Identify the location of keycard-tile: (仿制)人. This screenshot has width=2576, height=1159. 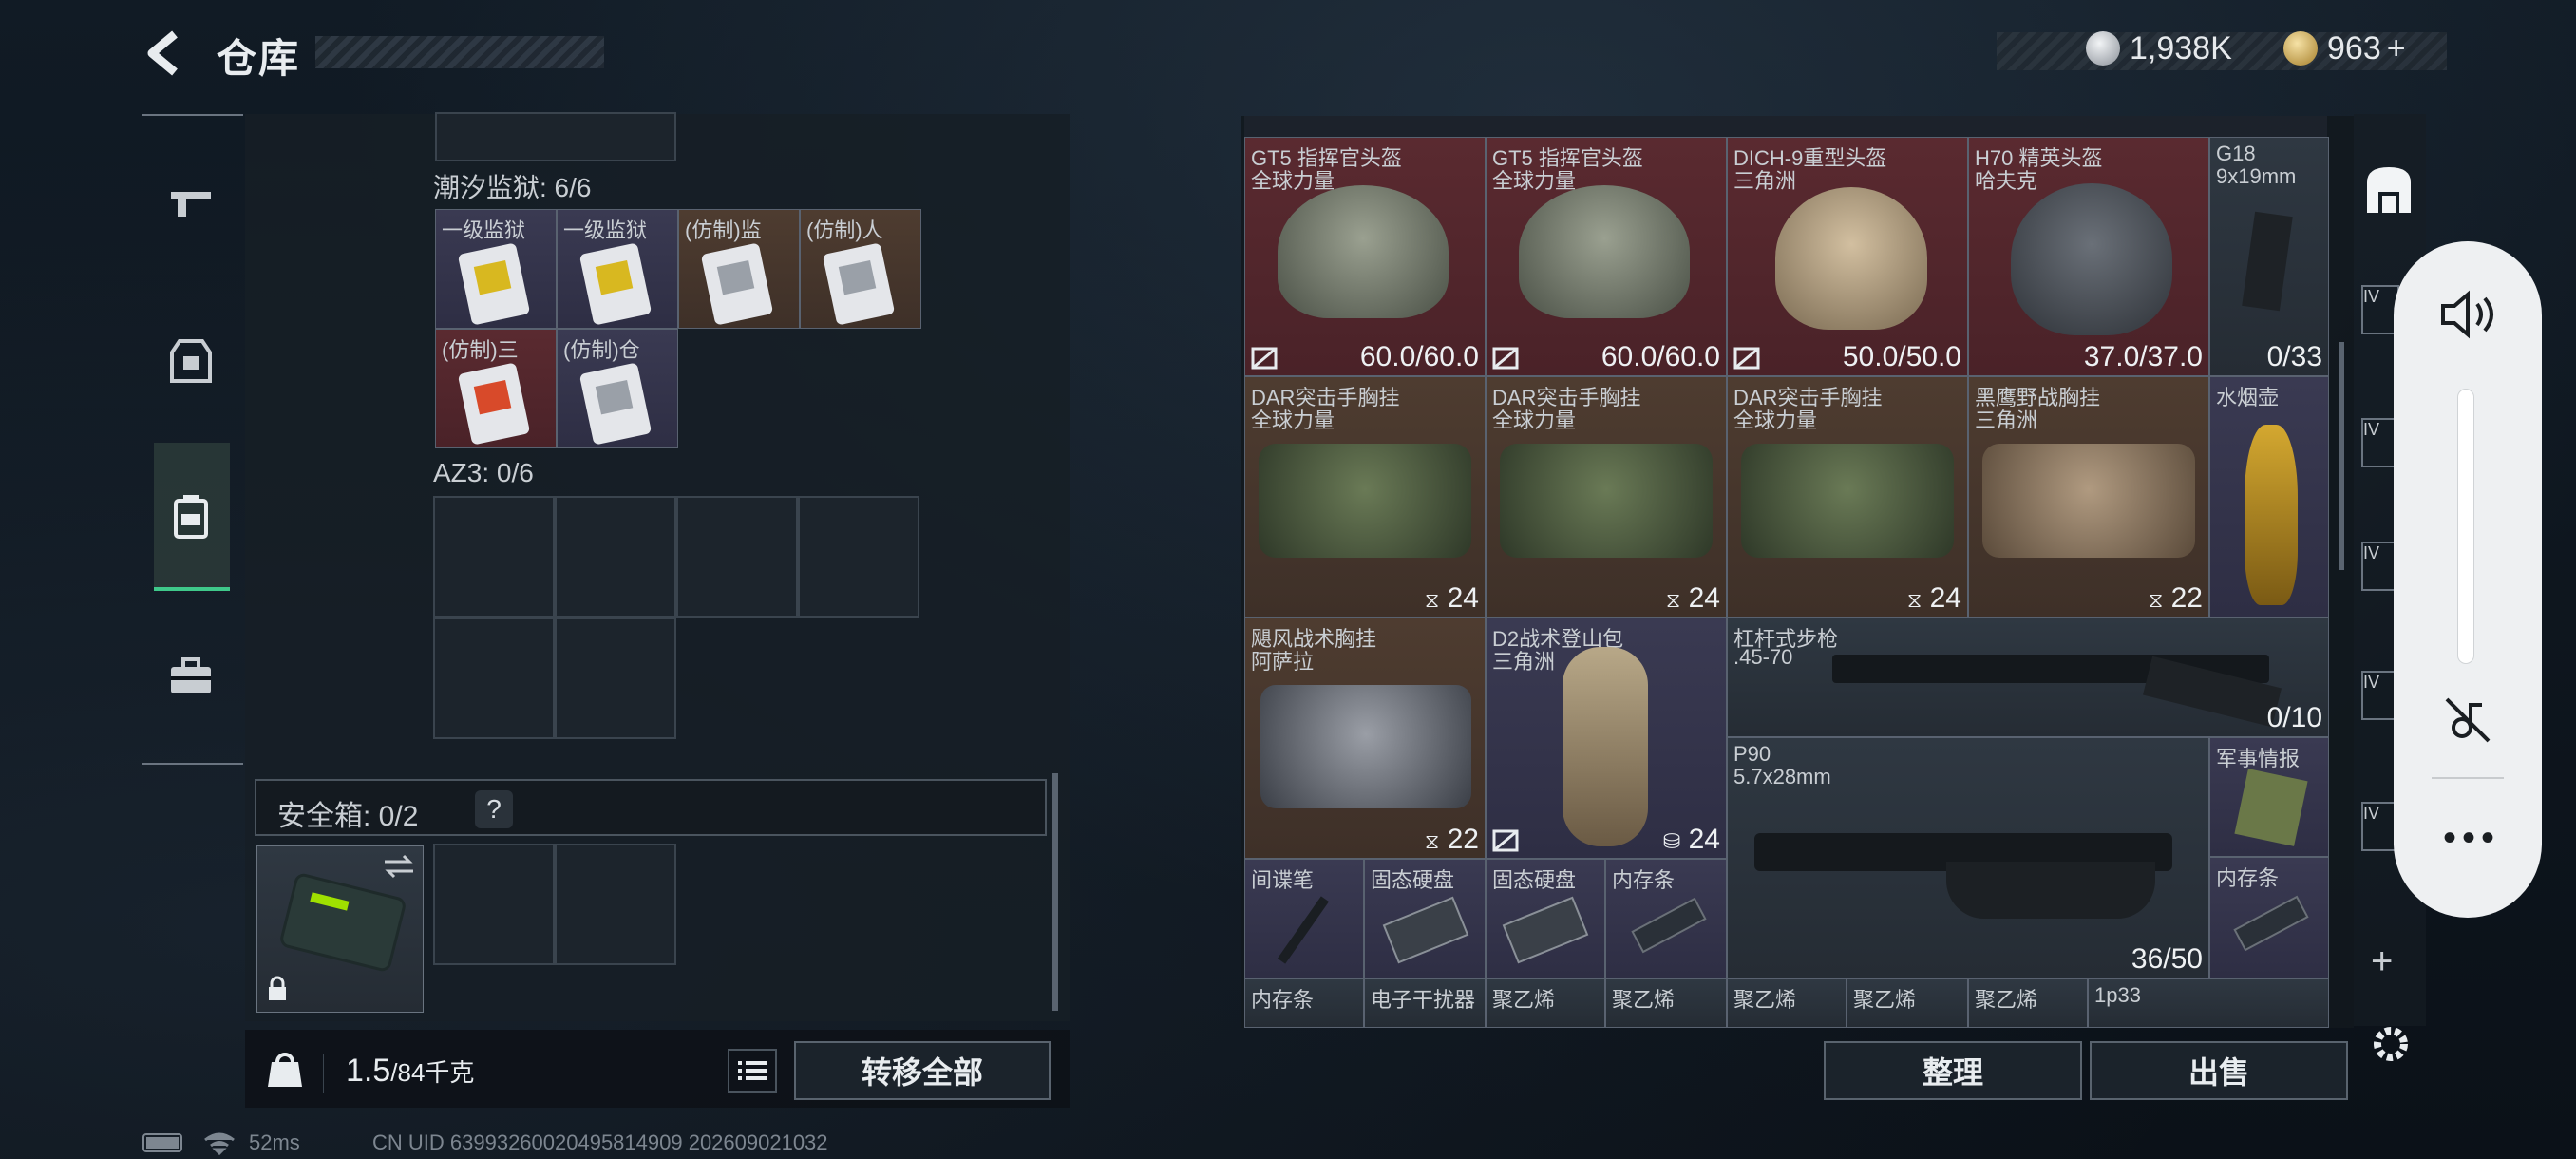
(860, 269).